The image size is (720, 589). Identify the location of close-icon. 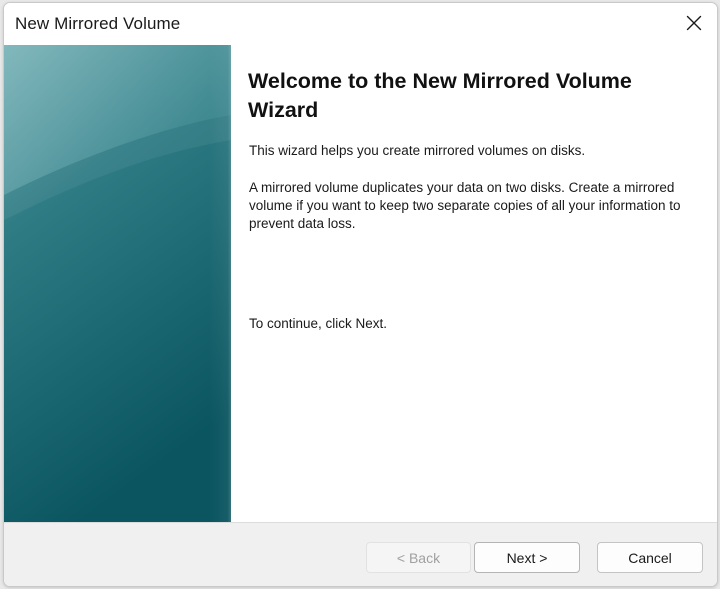
(694, 23).